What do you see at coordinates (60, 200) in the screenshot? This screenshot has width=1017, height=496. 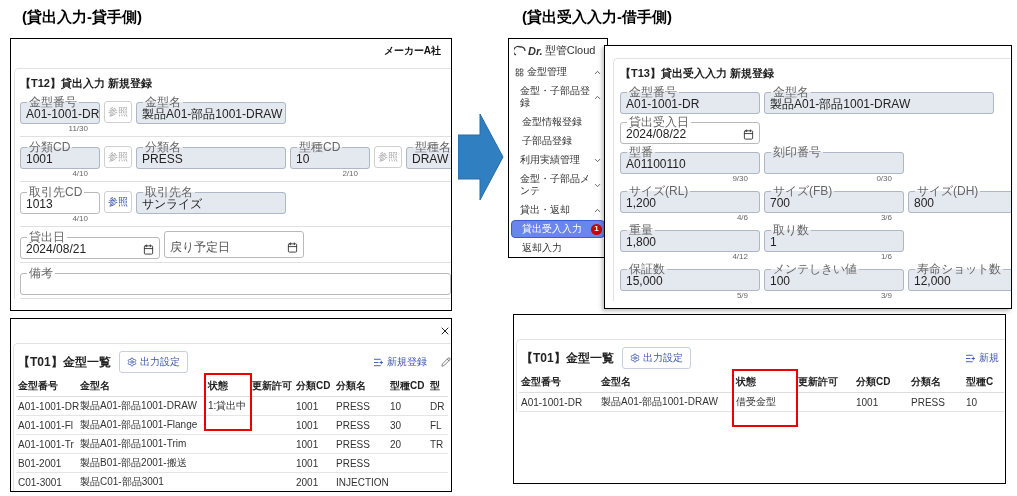 I see `input-field: 取引先CD 1013` at bounding box center [60, 200].